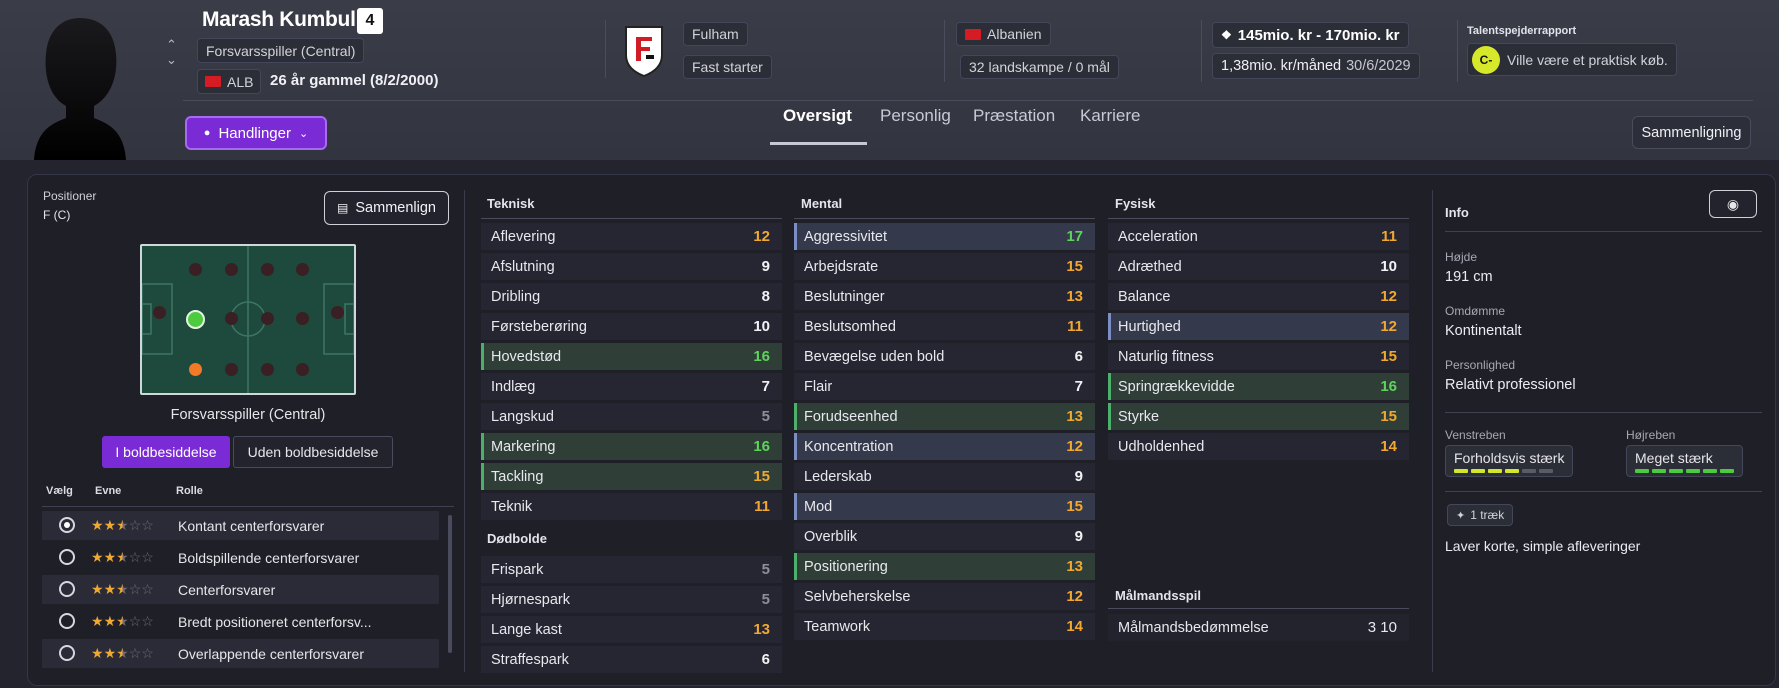 The image size is (1779, 688). Describe the element at coordinates (166, 452) in the screenshot. I see `toggle-in-possession: I boldbesiddelse` at that location.